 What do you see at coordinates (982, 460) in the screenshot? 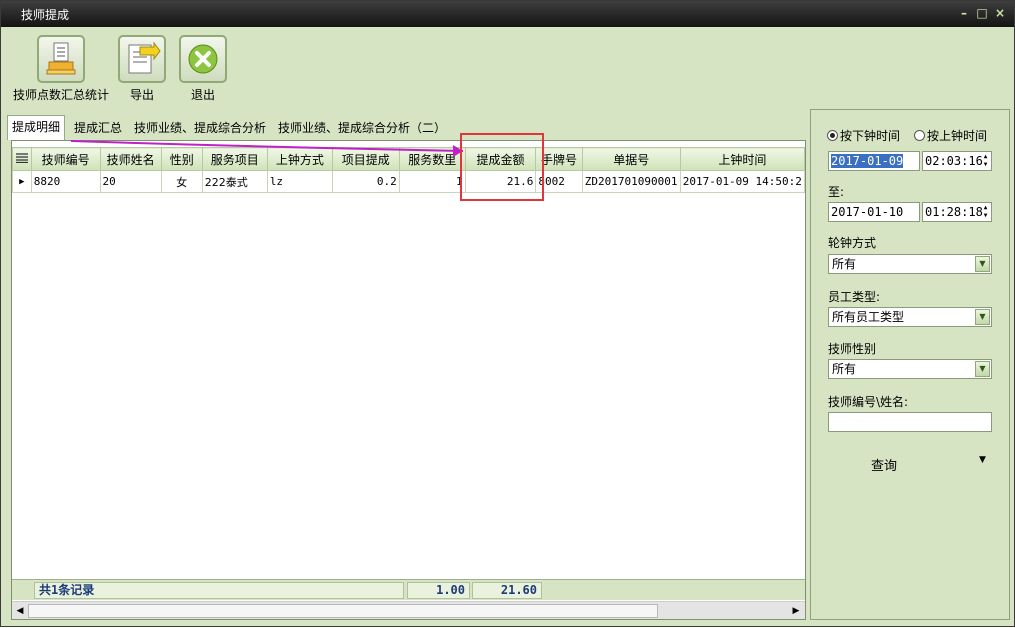
I see `query-dropdown-icon: ▼` at bounding box center [982, 460].